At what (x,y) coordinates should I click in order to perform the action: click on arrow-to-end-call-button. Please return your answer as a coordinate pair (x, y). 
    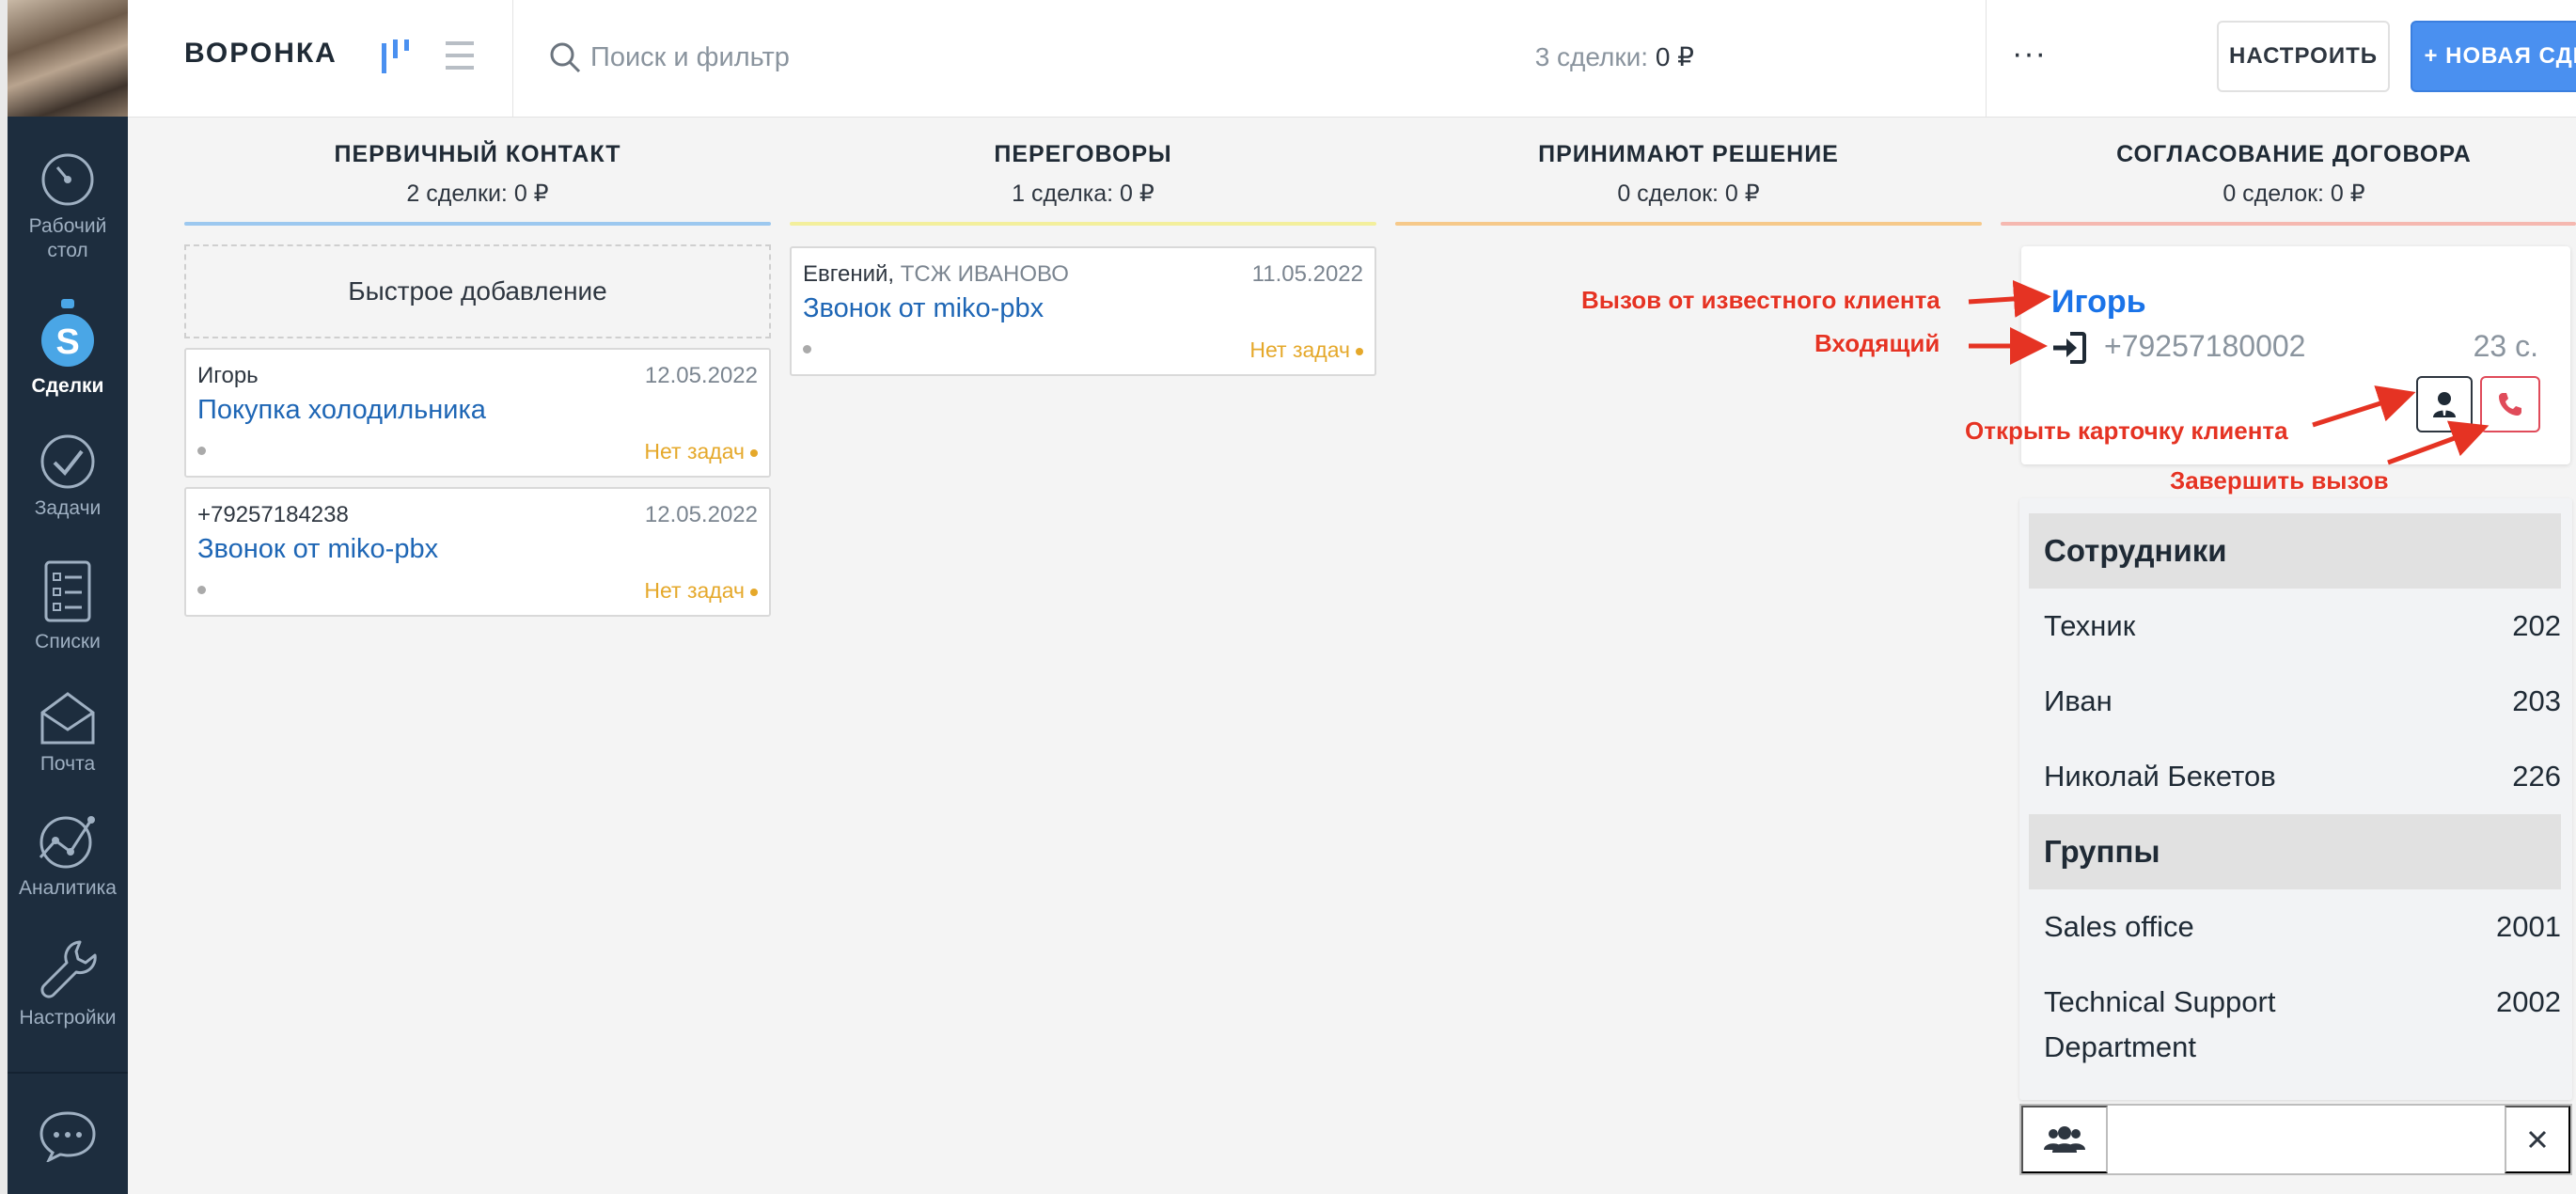
    Looking at the image, I should click on (2439, 442).